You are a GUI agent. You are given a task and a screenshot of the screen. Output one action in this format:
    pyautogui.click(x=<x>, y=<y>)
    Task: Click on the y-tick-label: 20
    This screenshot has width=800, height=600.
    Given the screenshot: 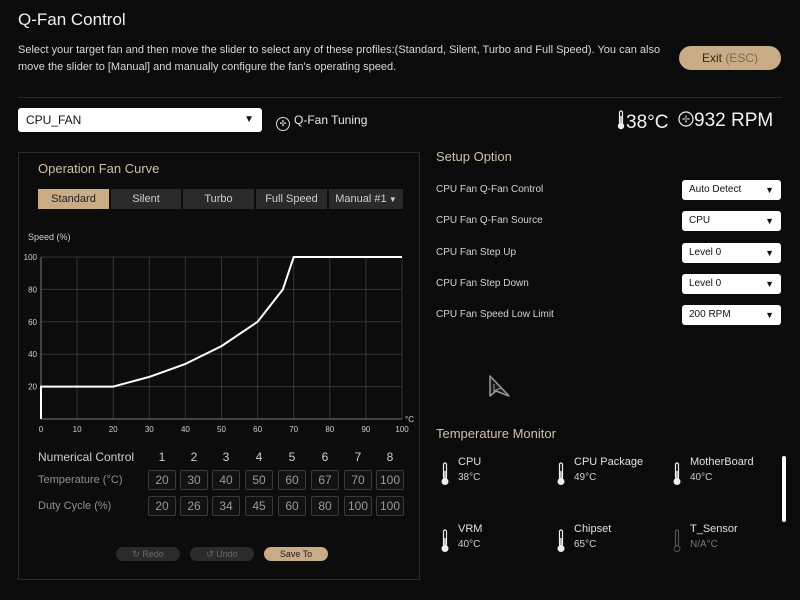 What is the action you would take?
    pyautogui.click(x=32, y=387)
    